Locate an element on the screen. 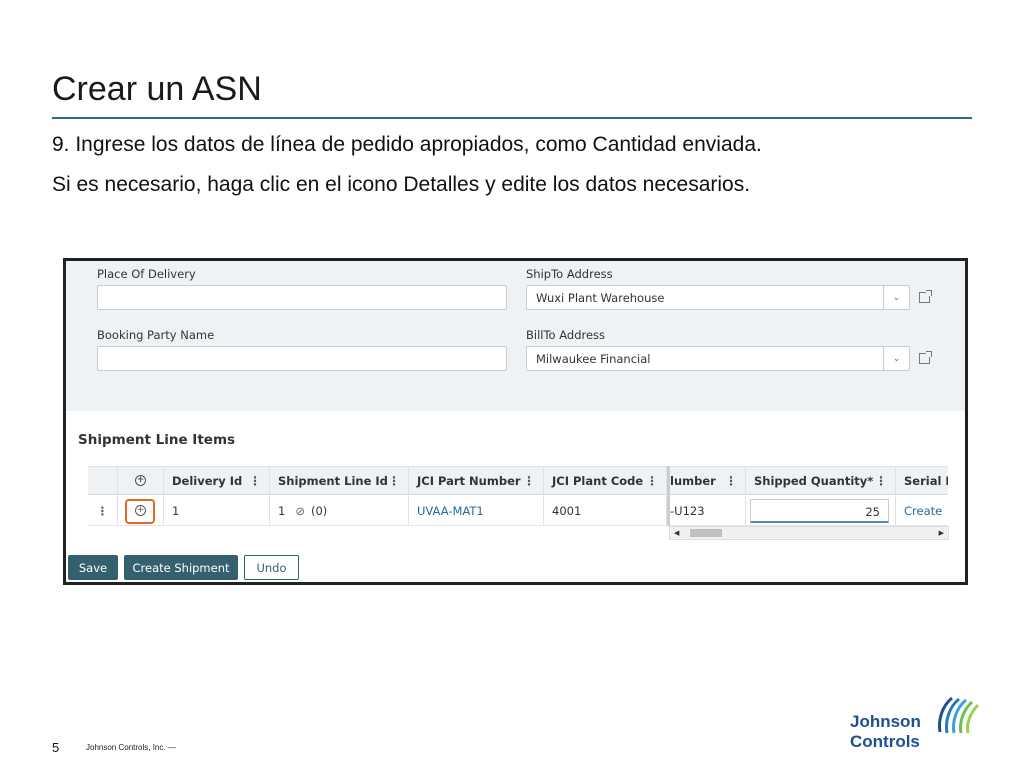  row-menu-cell: ⋮ is located at coordinates (103, 510).